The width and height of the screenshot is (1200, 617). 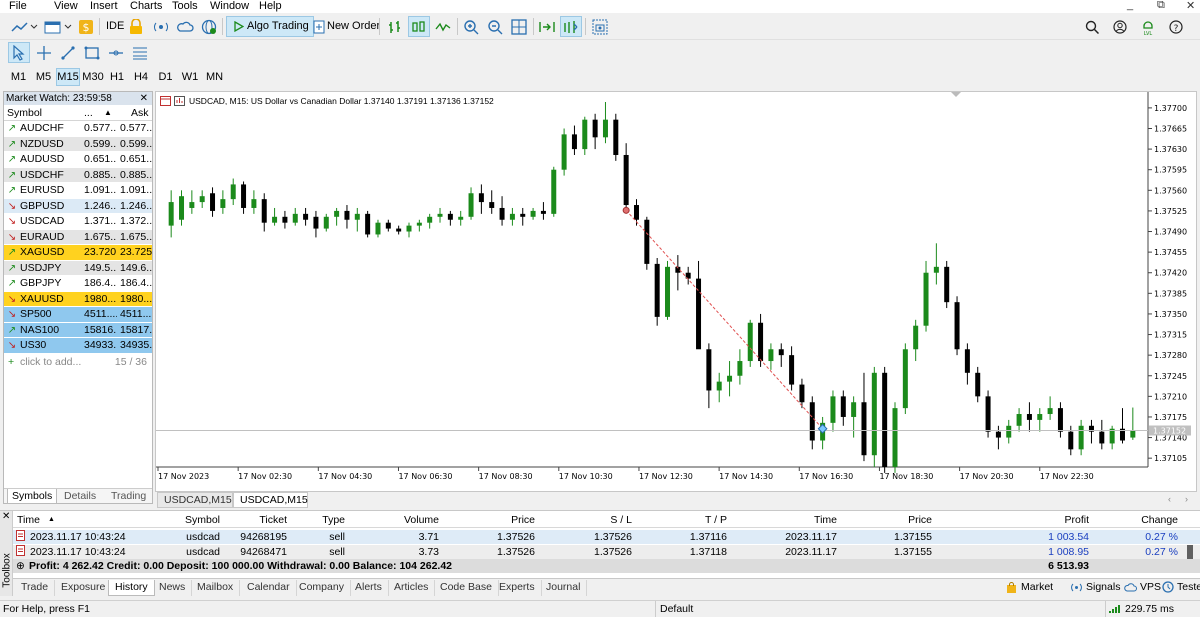 What do you see at coordinates (269, 588) in the screenshot?
I see `tab-calendar: Calendar` at bounding box center [269, 588].